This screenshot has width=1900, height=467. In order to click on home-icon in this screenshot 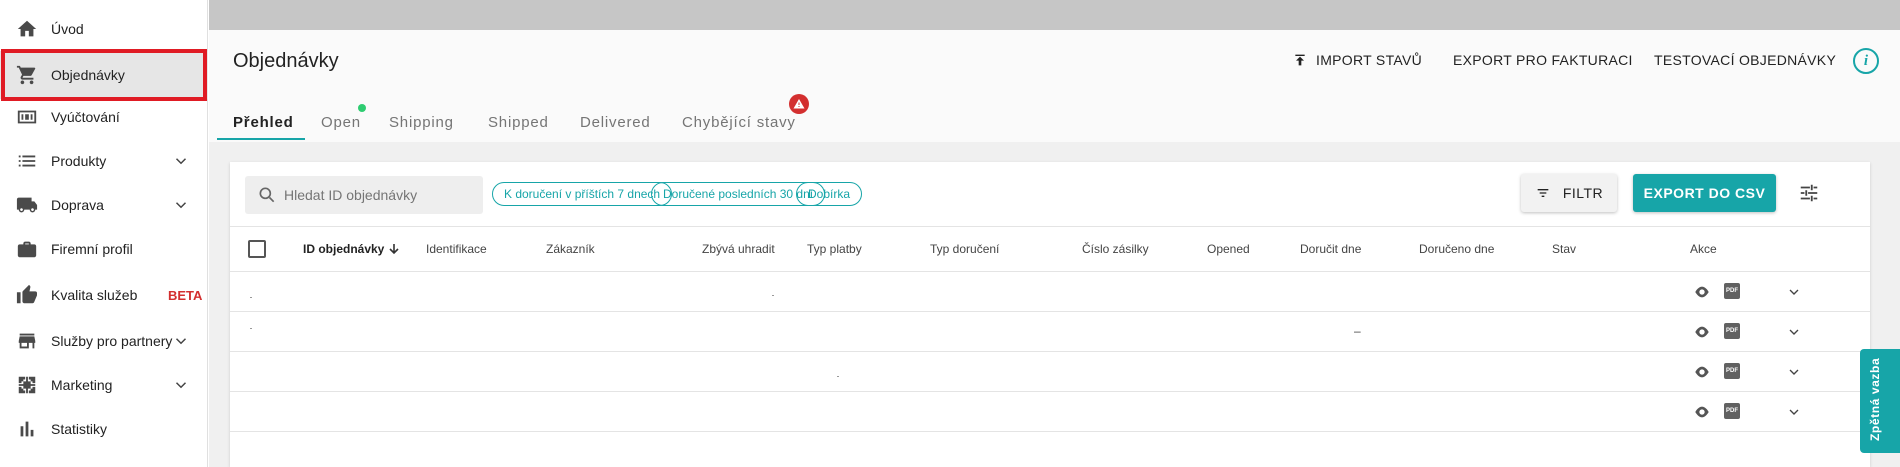, I will do `click(27, 29)`.